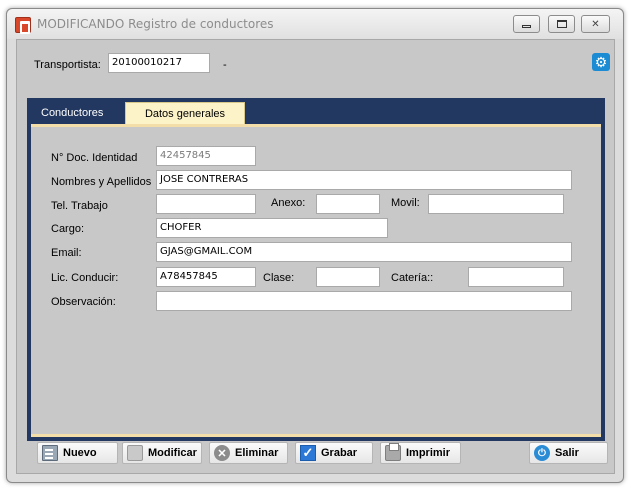 The image size is (631, 491). What do you see at coordinates (50, 453) in the screenshot?
I see `new-record-icon` at bounding box center [50, 453].